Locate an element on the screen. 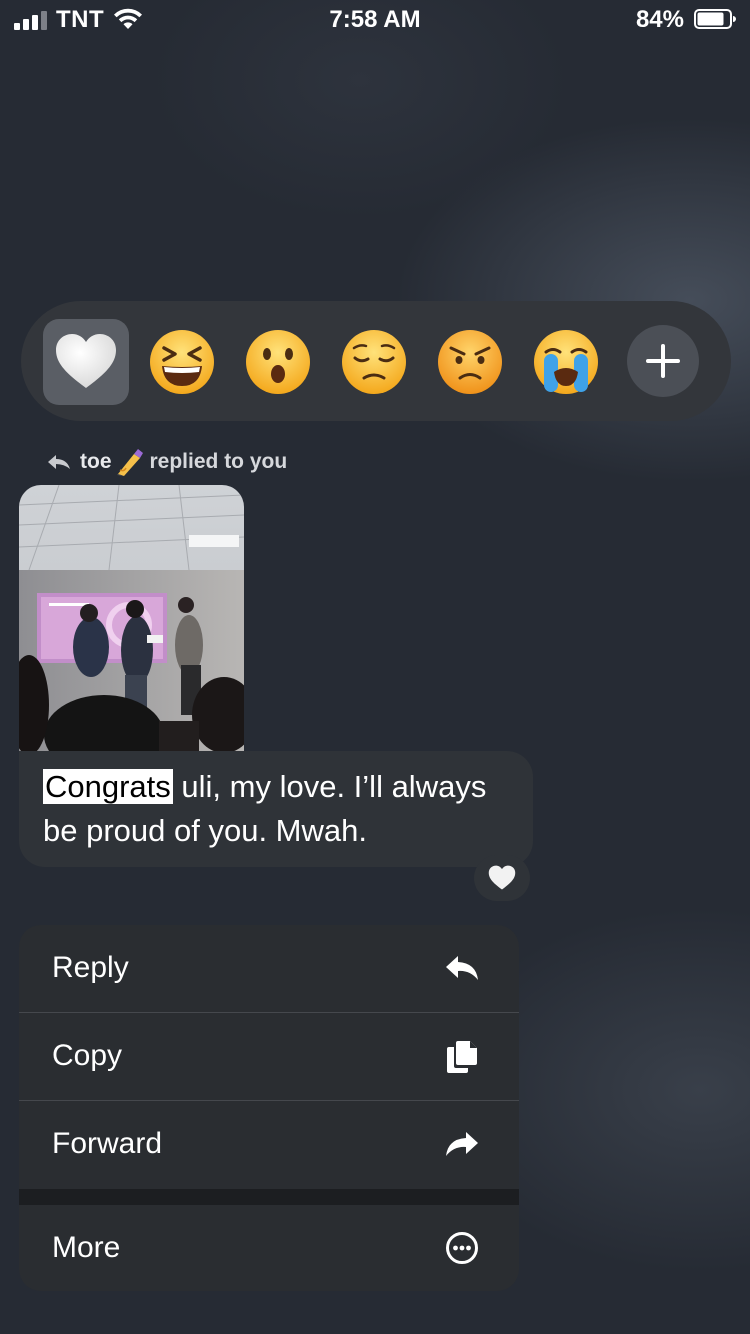  angry-face-icon is located at coordinates (470, 362).